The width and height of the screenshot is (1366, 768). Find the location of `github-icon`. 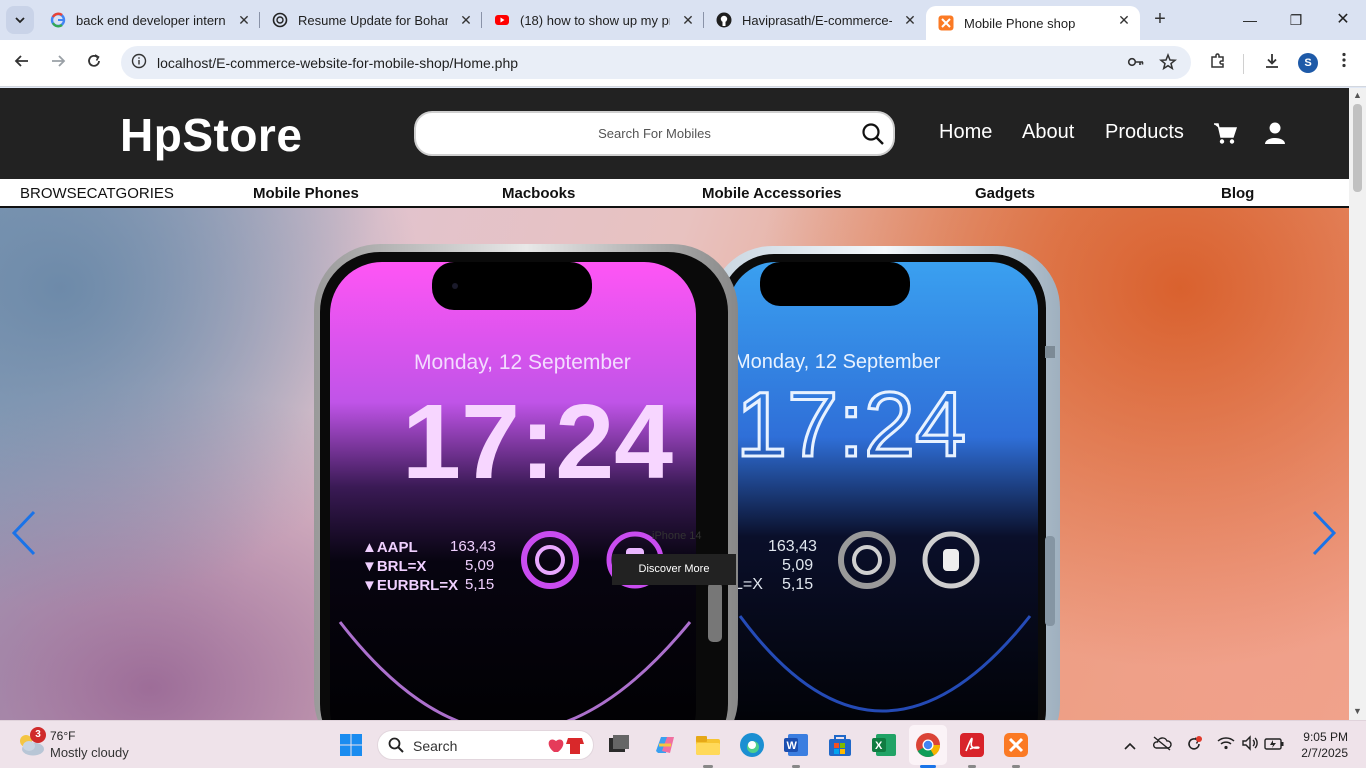

github-icon is located at coordinates (724, 20).